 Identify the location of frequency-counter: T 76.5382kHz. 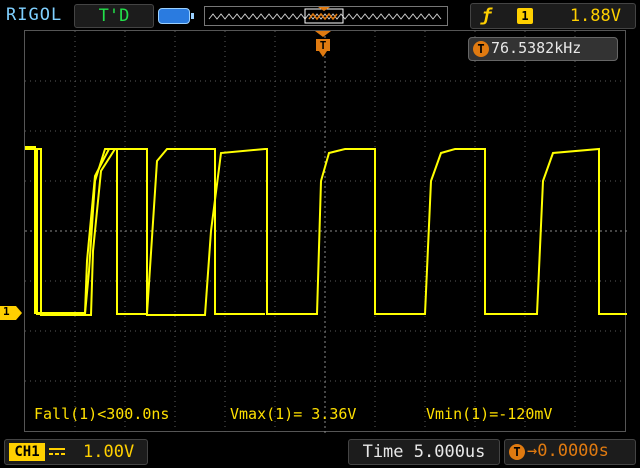
(543, 49).